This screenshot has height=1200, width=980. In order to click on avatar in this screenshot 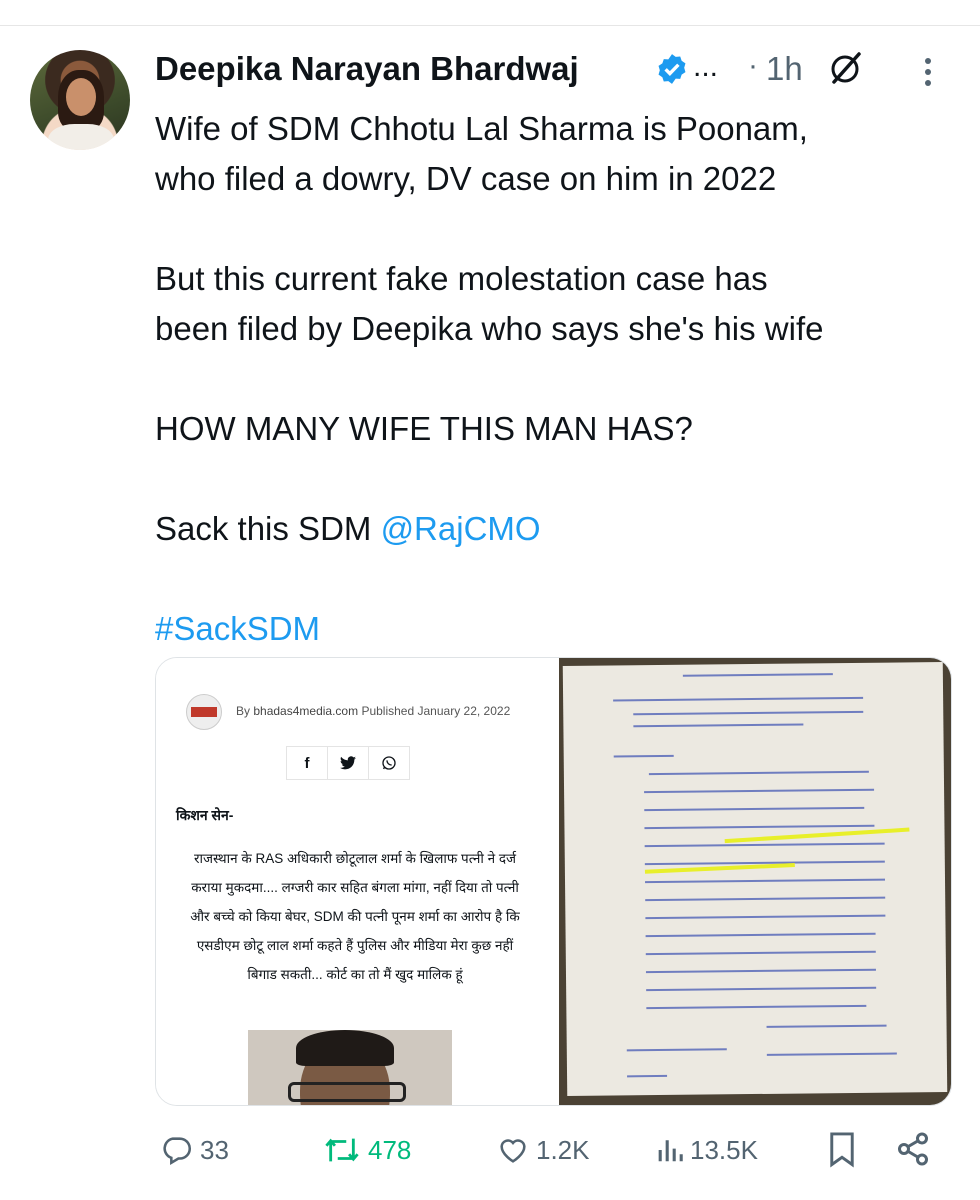, I will do `click(80, 100)`.